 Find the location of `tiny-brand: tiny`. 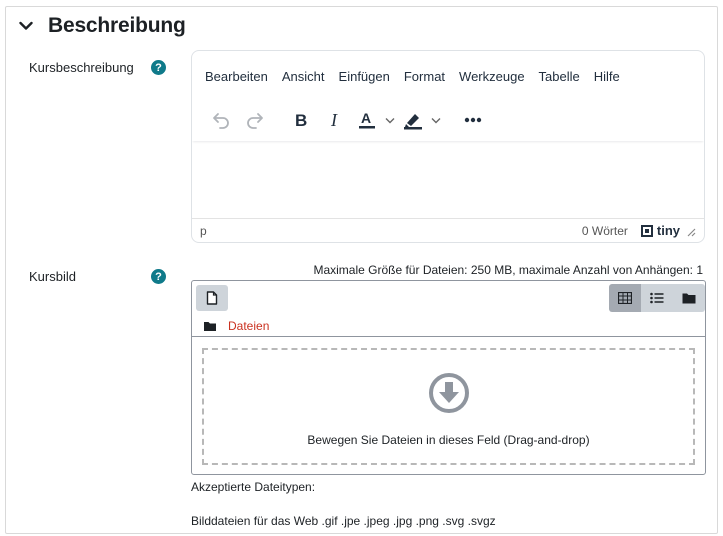

tiny-brand: tiny is located at coordinates (668, 230).